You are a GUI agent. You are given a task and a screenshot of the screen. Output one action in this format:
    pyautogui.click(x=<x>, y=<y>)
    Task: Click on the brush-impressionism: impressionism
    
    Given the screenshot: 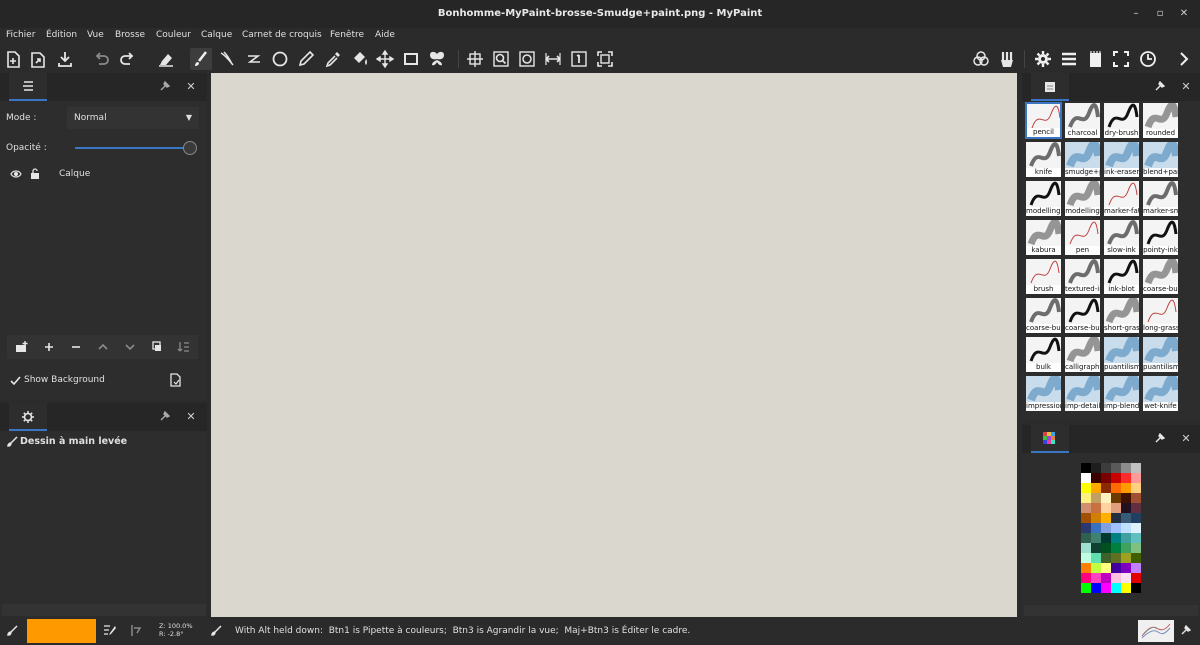 What is the action you would take?
    pyautogui.click(x=1043, y=393)
    